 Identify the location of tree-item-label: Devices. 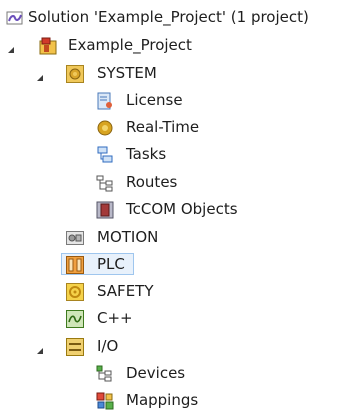
(156, 373).